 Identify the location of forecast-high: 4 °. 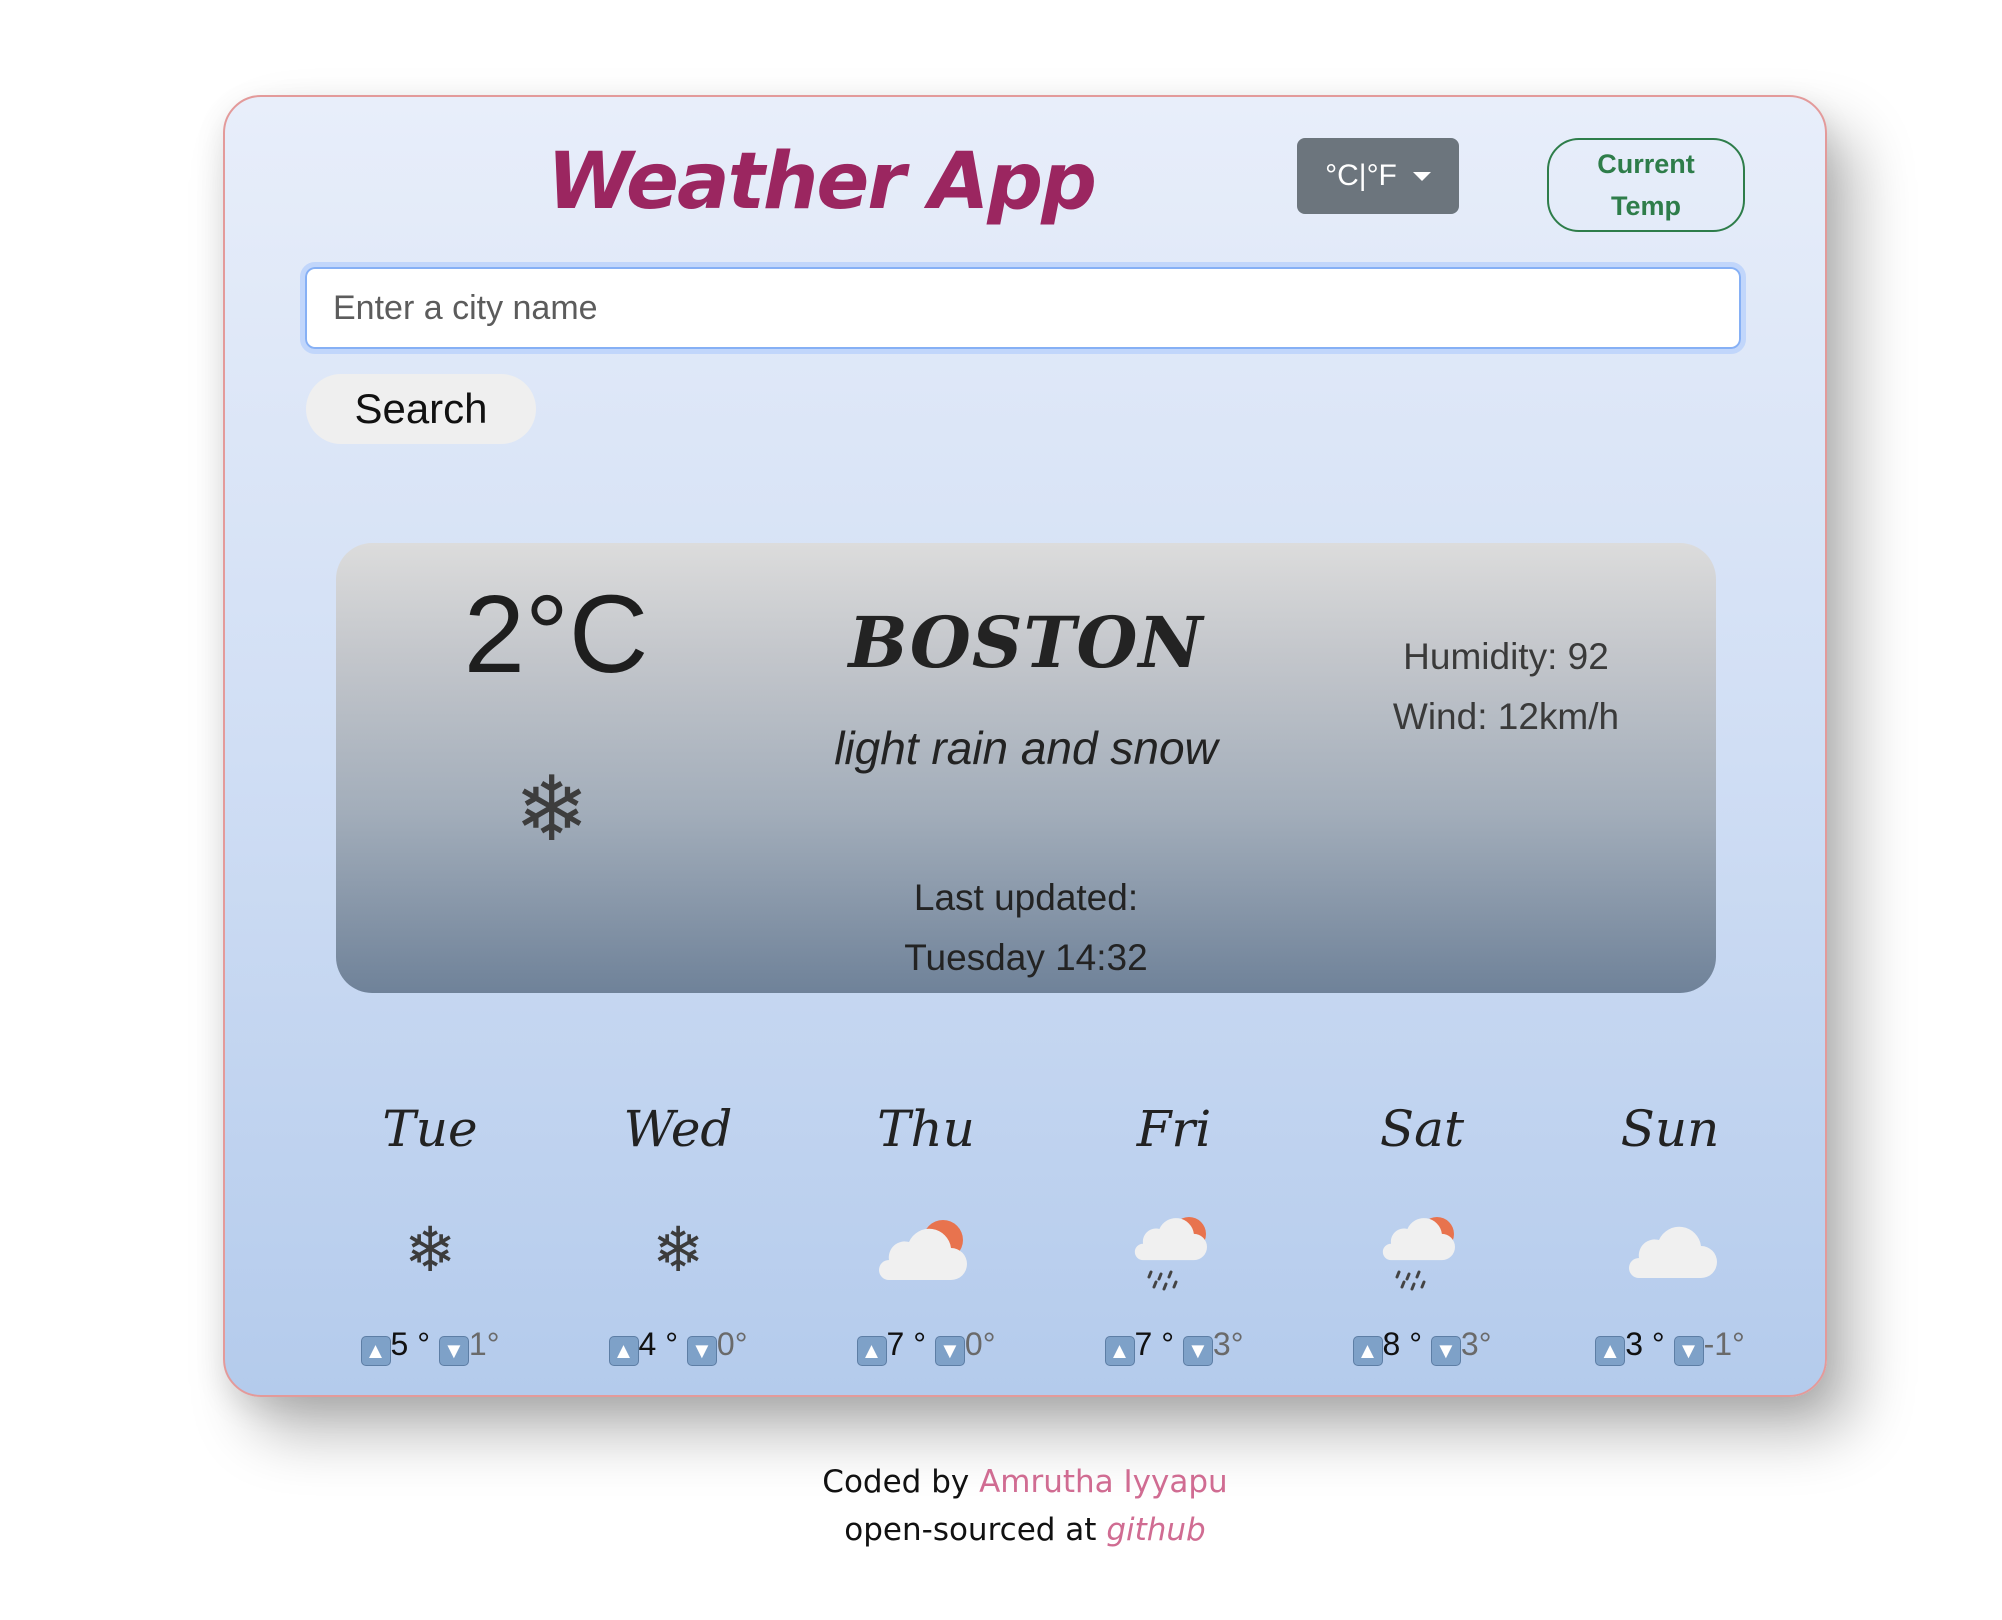
(658, 1344).